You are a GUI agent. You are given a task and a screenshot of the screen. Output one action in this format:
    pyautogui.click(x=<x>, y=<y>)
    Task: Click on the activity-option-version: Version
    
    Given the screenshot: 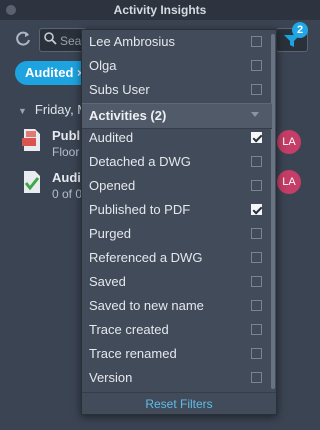 What is the action you would take?
    pyautogui.click(x=175, y=378)
    